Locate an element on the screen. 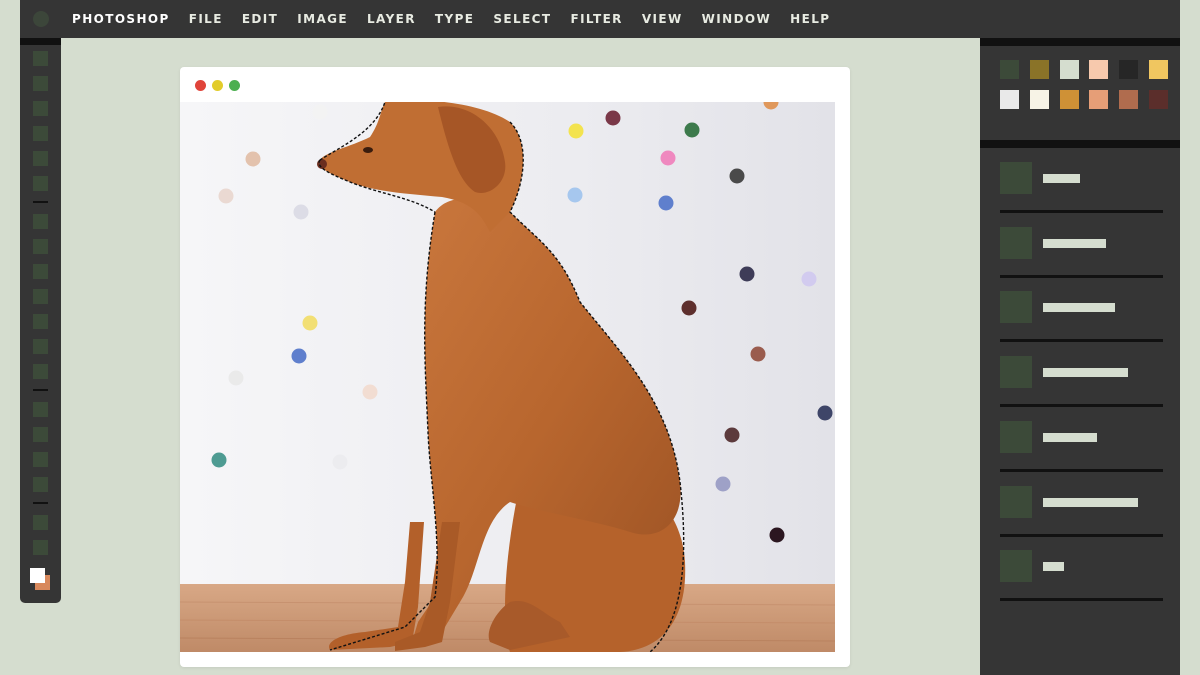 Image resolution: width=1200 pixels, height=675 pixels. menu-file: FILE is located at coordinates (206, 19).